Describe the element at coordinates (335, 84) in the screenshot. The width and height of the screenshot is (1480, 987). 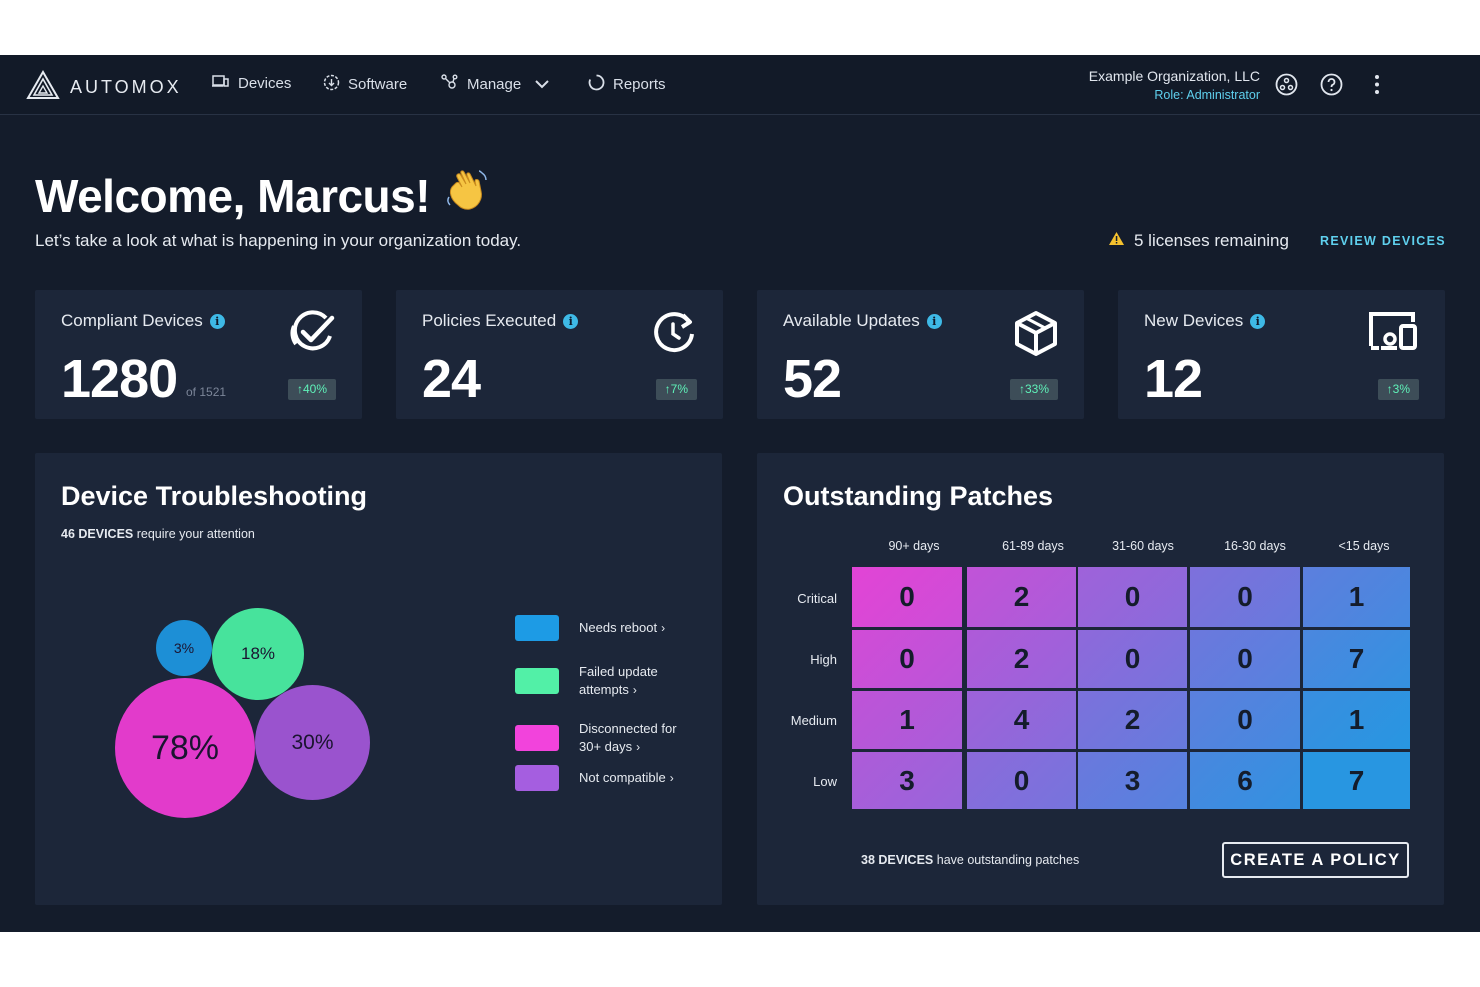
I see `software-icon` at that location.